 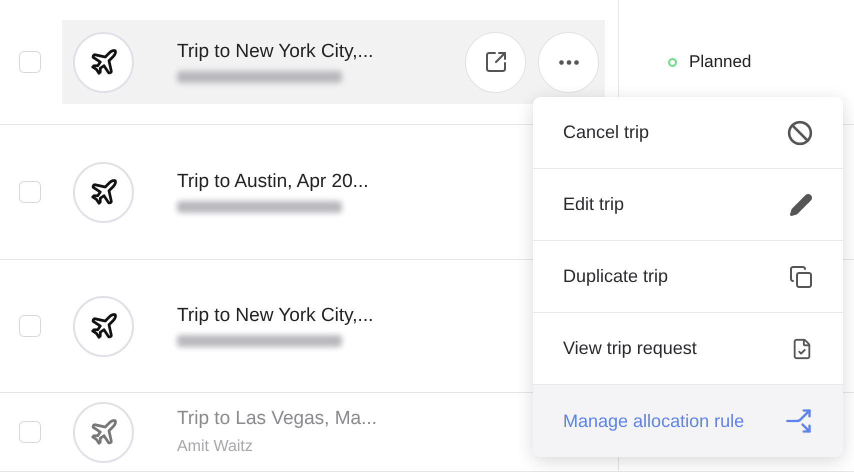 What do you see at coordinates (720, 62) in the screenshot?
I see `status-label: Planned` at bounding box center [720, 62].